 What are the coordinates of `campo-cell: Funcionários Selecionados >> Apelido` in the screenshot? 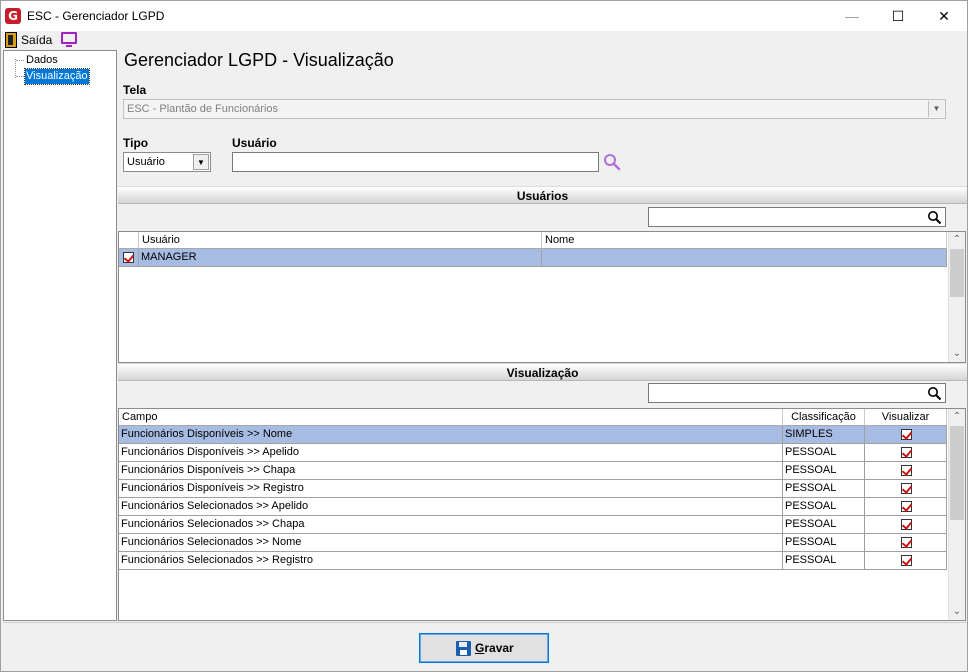 It's located at (451, 507).